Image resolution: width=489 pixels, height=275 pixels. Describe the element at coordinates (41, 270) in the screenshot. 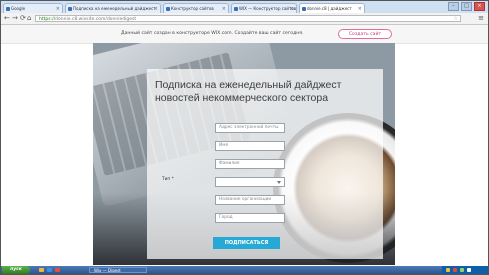

I see `explorer-icon` at that location.